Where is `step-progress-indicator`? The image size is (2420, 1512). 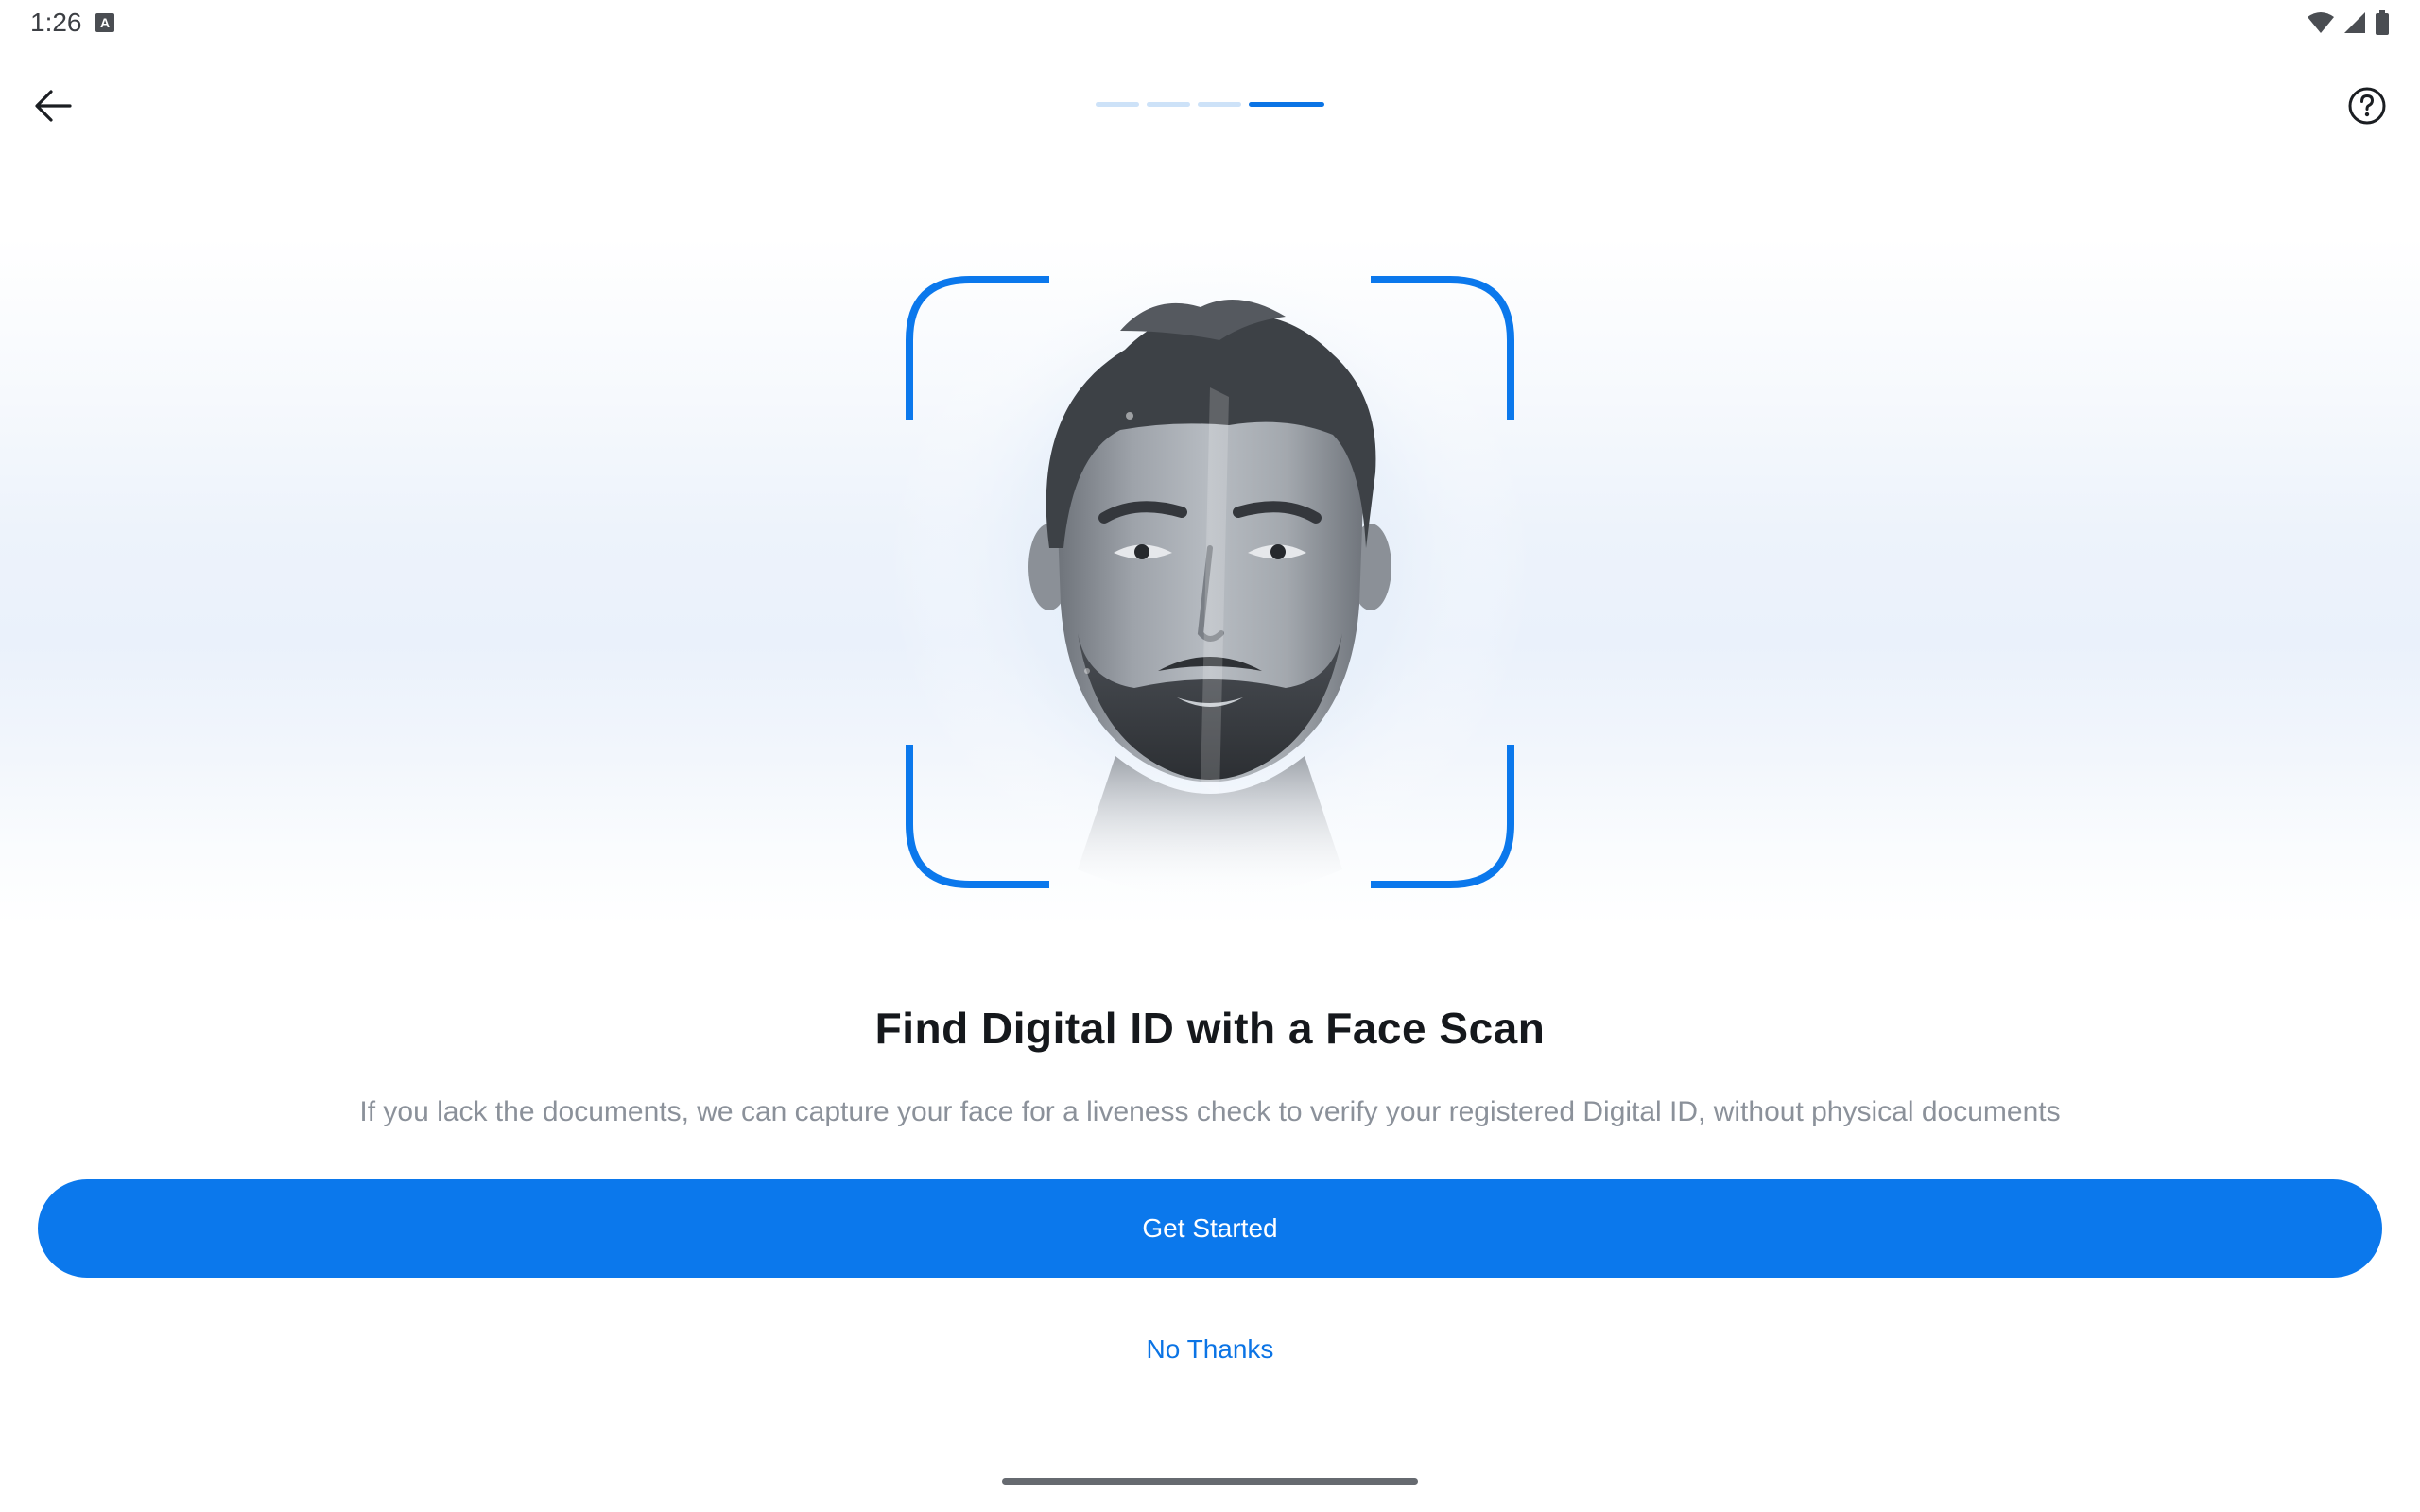 step-progress-indicator is located at coordinates (1210, 105).